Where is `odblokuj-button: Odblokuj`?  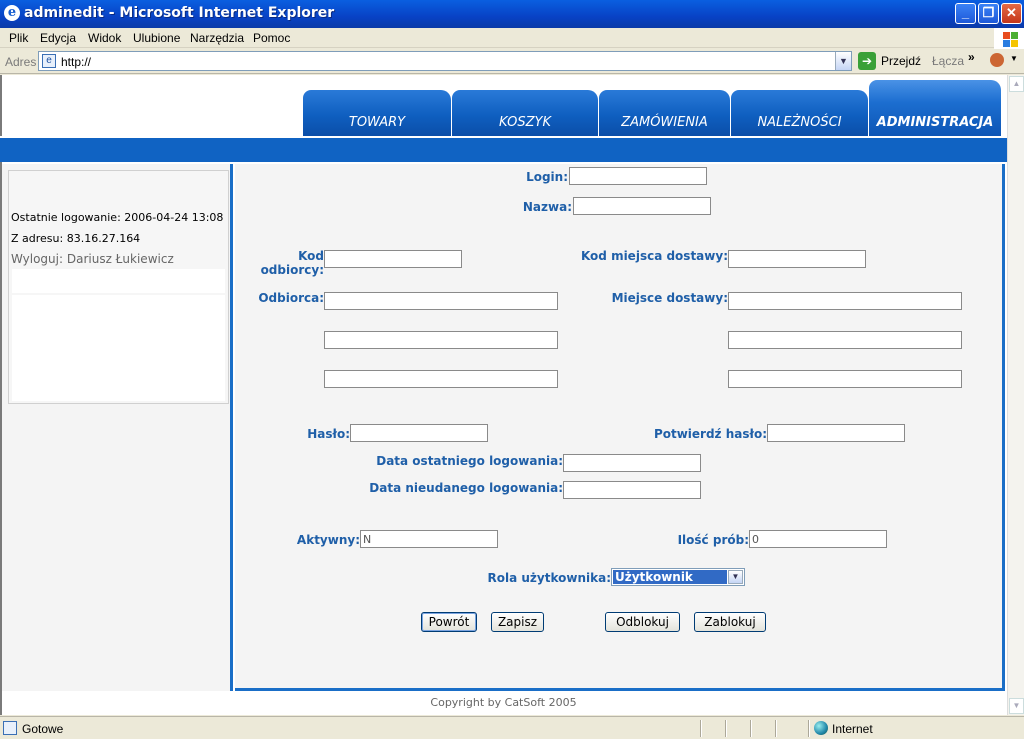 odblokuj-button: Odblokuj is located at coordinates (642, 622).